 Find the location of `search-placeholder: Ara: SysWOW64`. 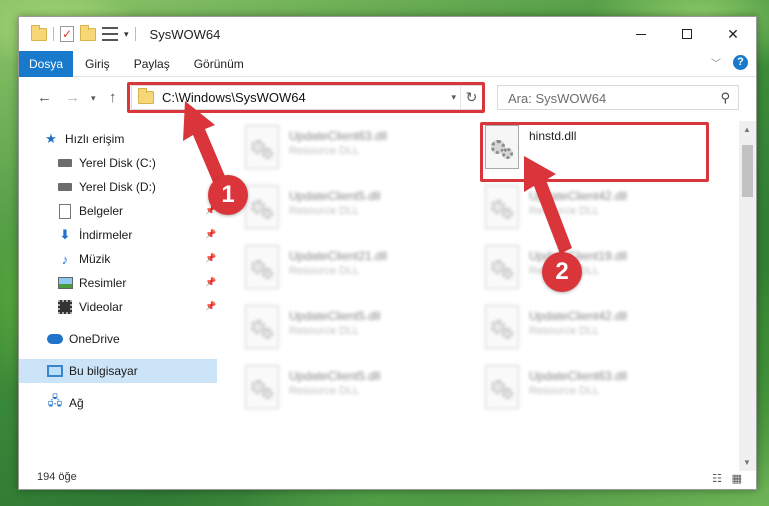

search-placeholder: Ara: SysWOW64 is located at coordinates (557, 98).